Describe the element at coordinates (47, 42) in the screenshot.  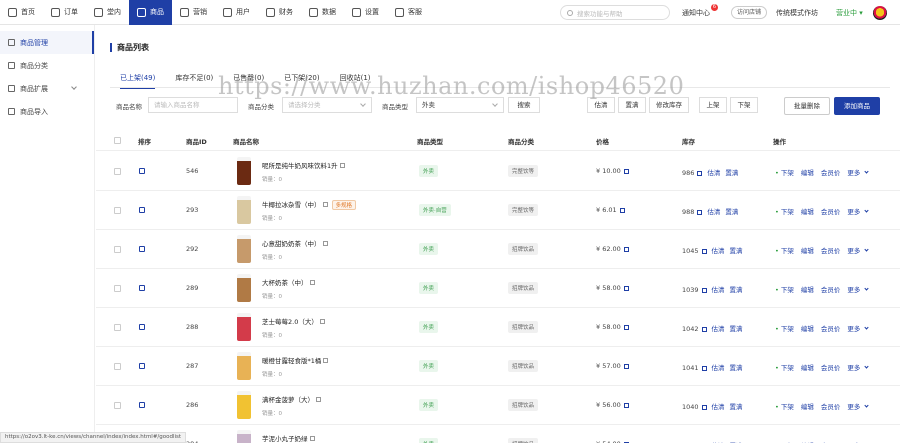
I see `sidebar-item-0: 商品管理` at that location.